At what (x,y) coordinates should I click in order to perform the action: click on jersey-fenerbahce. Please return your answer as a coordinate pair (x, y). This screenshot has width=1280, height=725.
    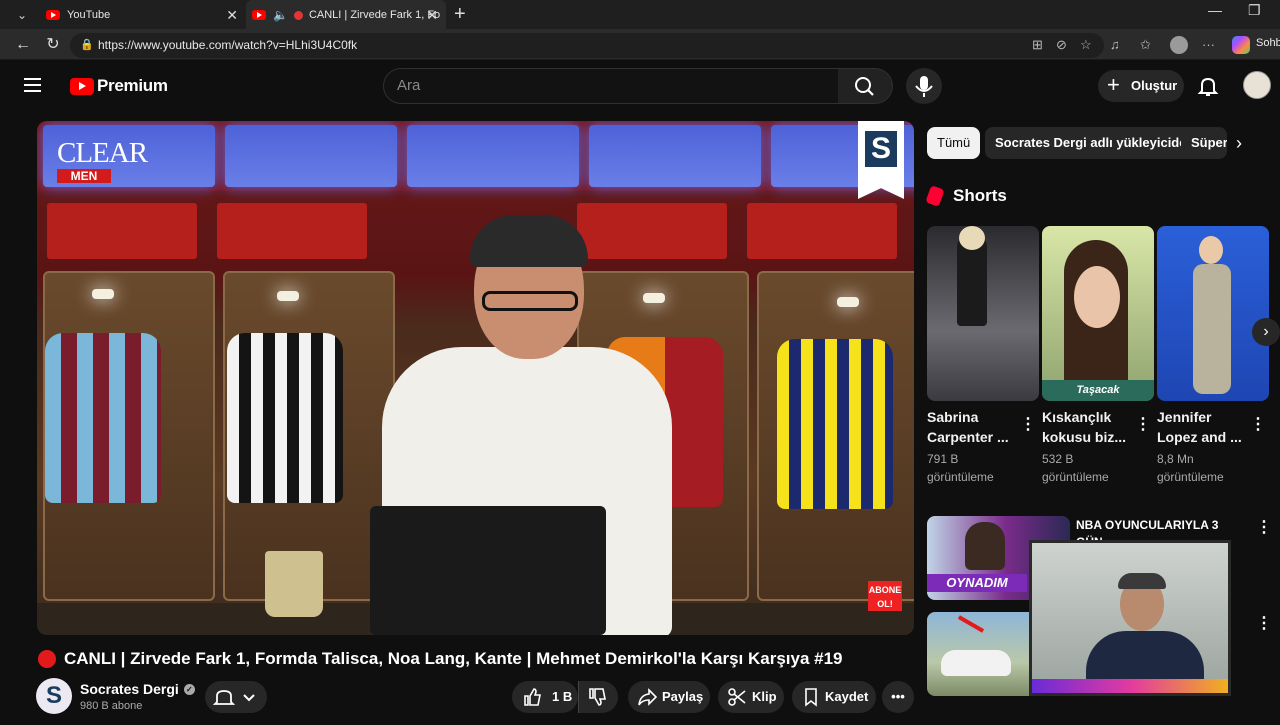
    Looking at the image, I should click on (835, 424).